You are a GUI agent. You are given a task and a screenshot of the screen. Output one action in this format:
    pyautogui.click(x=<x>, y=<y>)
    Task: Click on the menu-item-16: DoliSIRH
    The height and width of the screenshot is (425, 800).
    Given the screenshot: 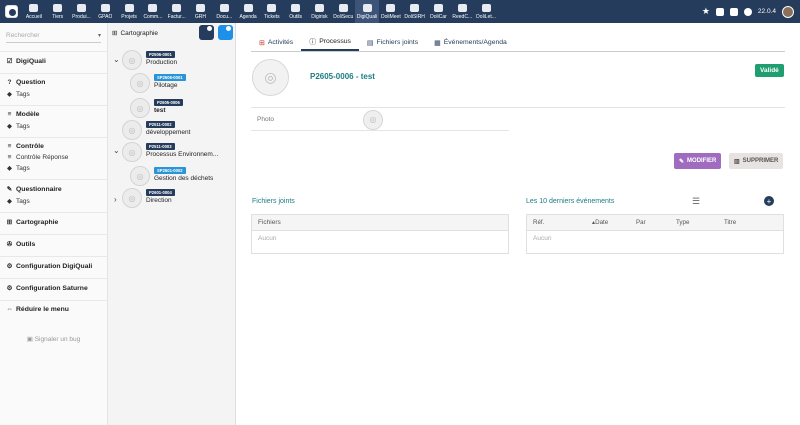 What is the action you would take?
    pyautogui.click(x=415, y=11)
    